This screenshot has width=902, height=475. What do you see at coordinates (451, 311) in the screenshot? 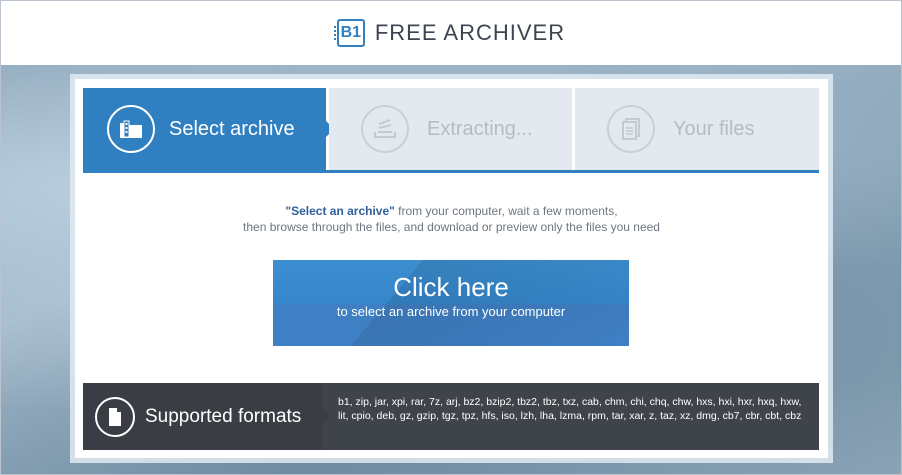
I see `select-archive-button-subtitle: to select an archive from your computer` at bounding box center [451, 311].